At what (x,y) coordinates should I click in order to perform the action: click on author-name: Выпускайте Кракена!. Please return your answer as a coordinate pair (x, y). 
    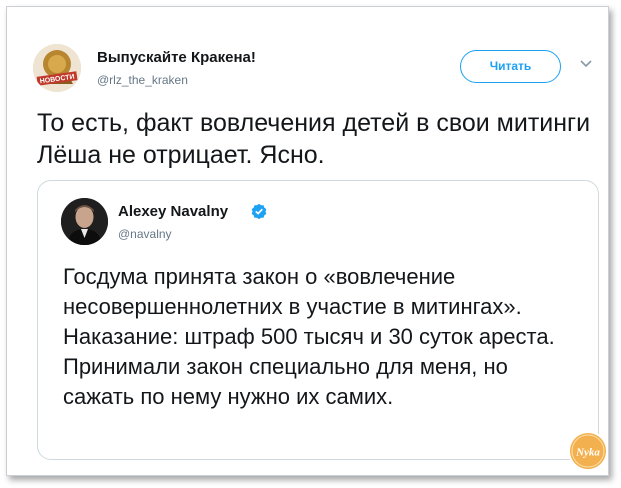
    Looking at the image, I should click on (176, 57).